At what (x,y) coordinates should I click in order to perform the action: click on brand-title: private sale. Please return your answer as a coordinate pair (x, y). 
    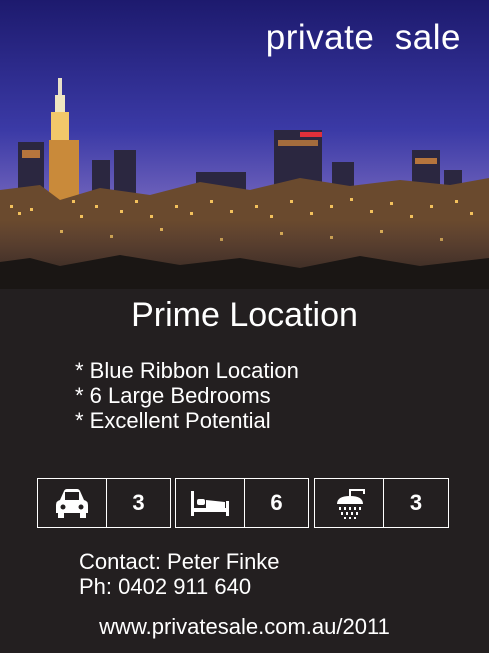
    Looking at the image, I should click on (363, 37).